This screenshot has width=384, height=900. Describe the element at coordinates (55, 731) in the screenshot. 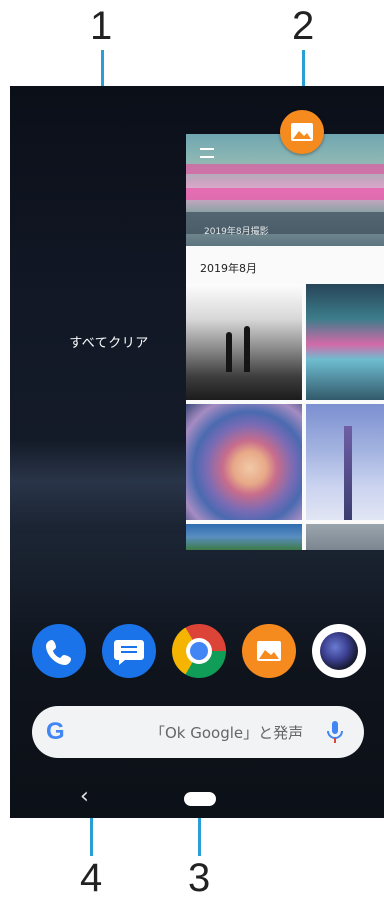

I see `google-g-icon: G` at that location.